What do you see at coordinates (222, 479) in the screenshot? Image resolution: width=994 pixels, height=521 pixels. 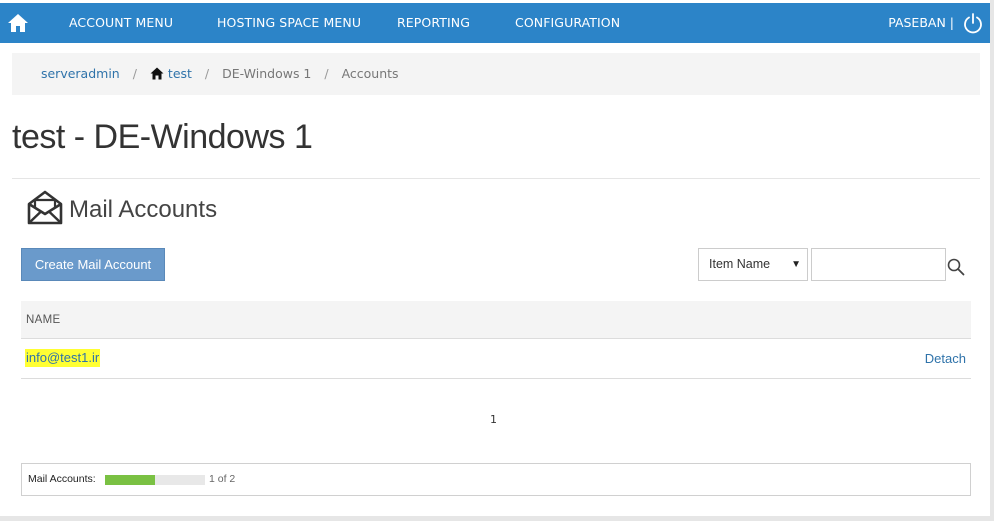 I see `quota-text: 1 of 2` at bounding box center [222, 479].